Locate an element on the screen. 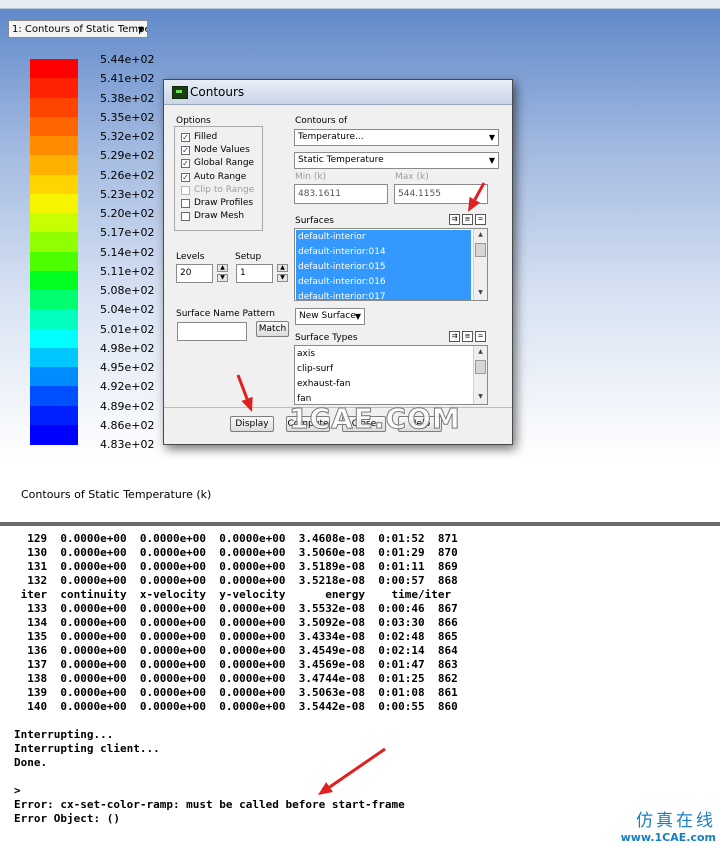 The height and width of the screenshot is (847, 720). brand-chinese: 仿真在线 is located at coordinates (676, 821).